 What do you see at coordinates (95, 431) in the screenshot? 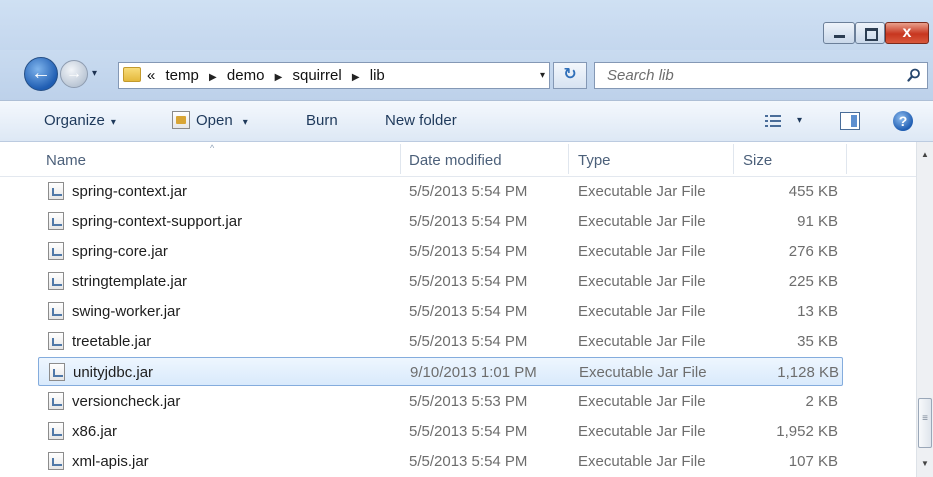
I see `file-name: x86.jar` at bounding box center [95, 431].